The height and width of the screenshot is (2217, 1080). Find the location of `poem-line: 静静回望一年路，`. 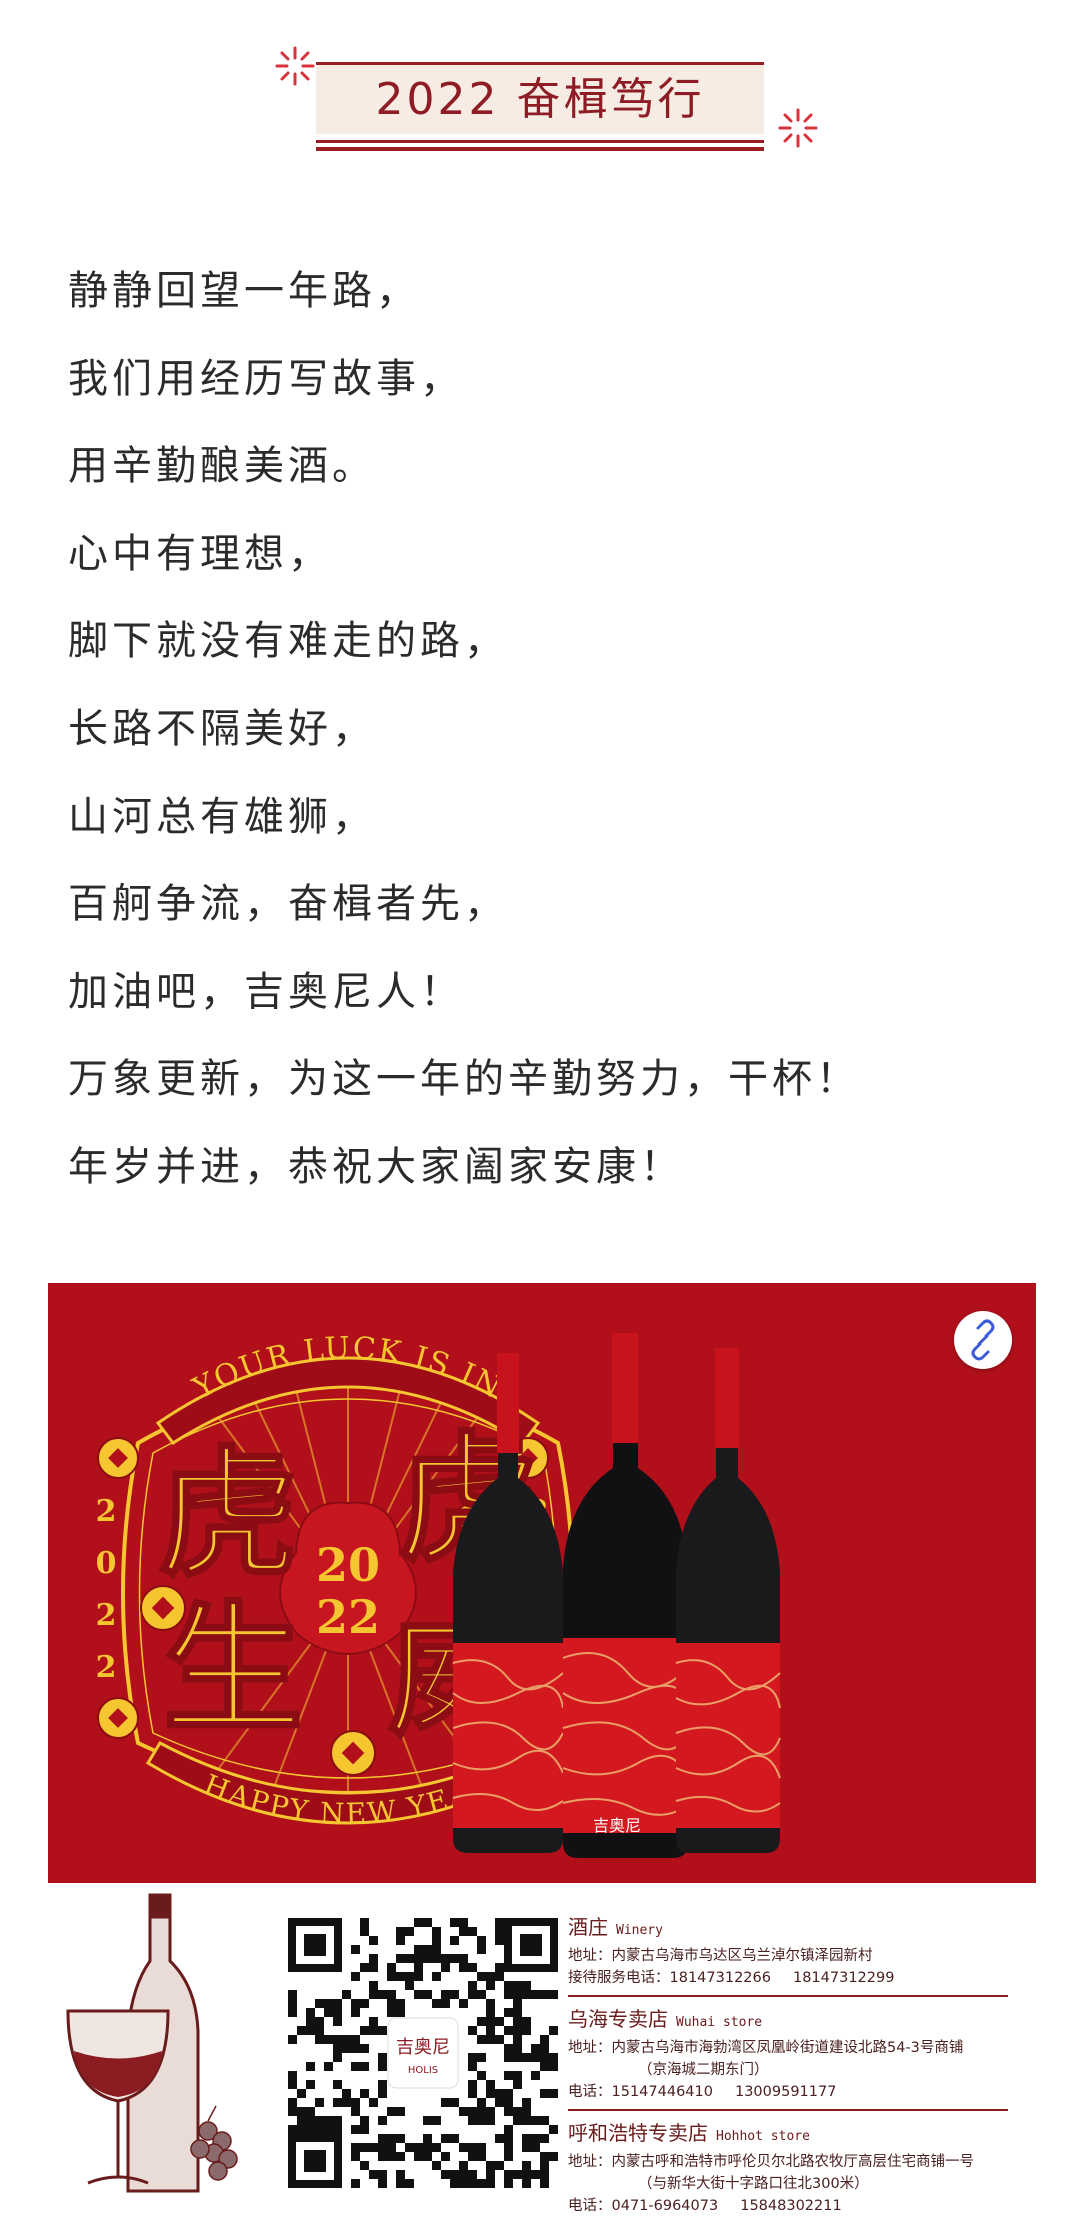

poem-line: 静静回望一年路， is located at coordinates (244, 291).